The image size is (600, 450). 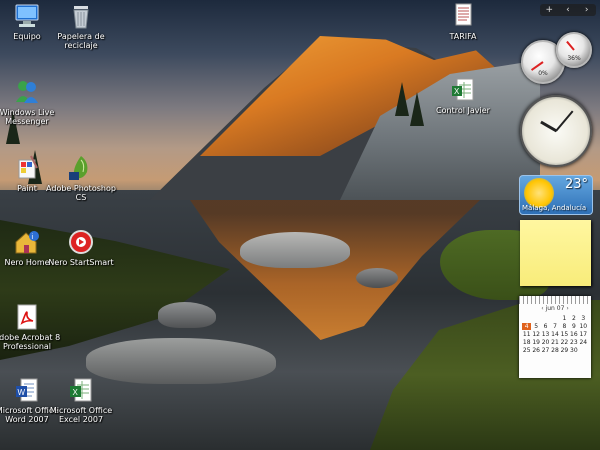 What do you see at coordinates (81, 41) in the screenshot?
I see `desktop-icon-label: Papelera de reciclaje` at bounding box center [81, 41].